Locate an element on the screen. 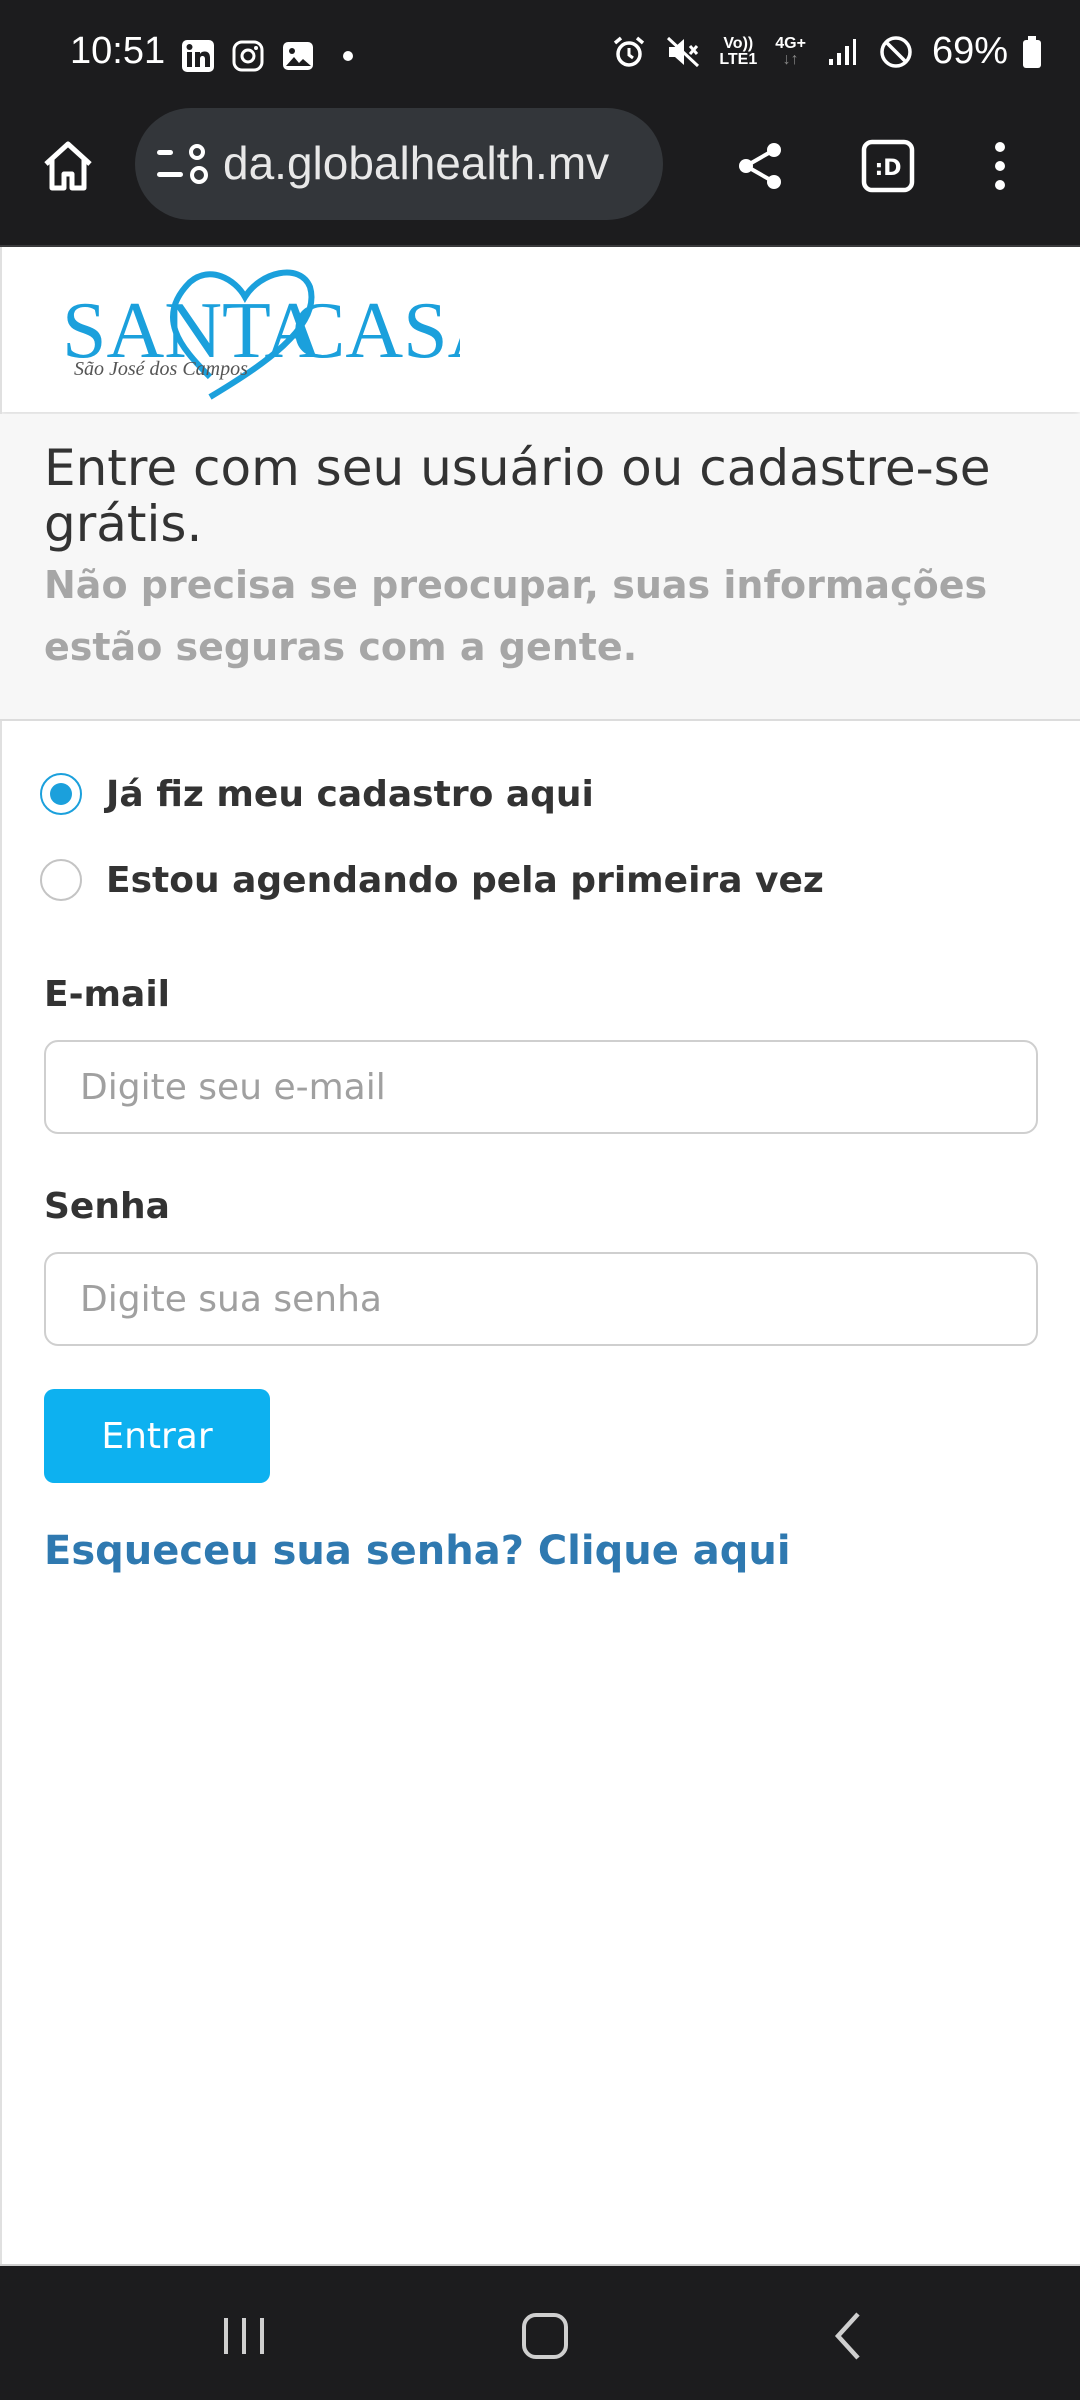  password-label: Senha is located at coordinates (107, 1206).